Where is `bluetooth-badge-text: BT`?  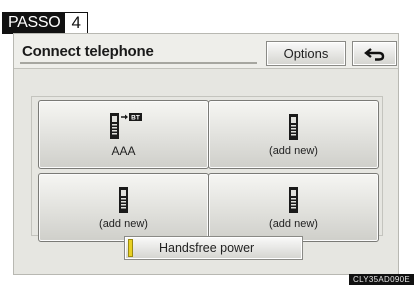 bluetooth-badge-text: BT is located at coordinates (135, 117).